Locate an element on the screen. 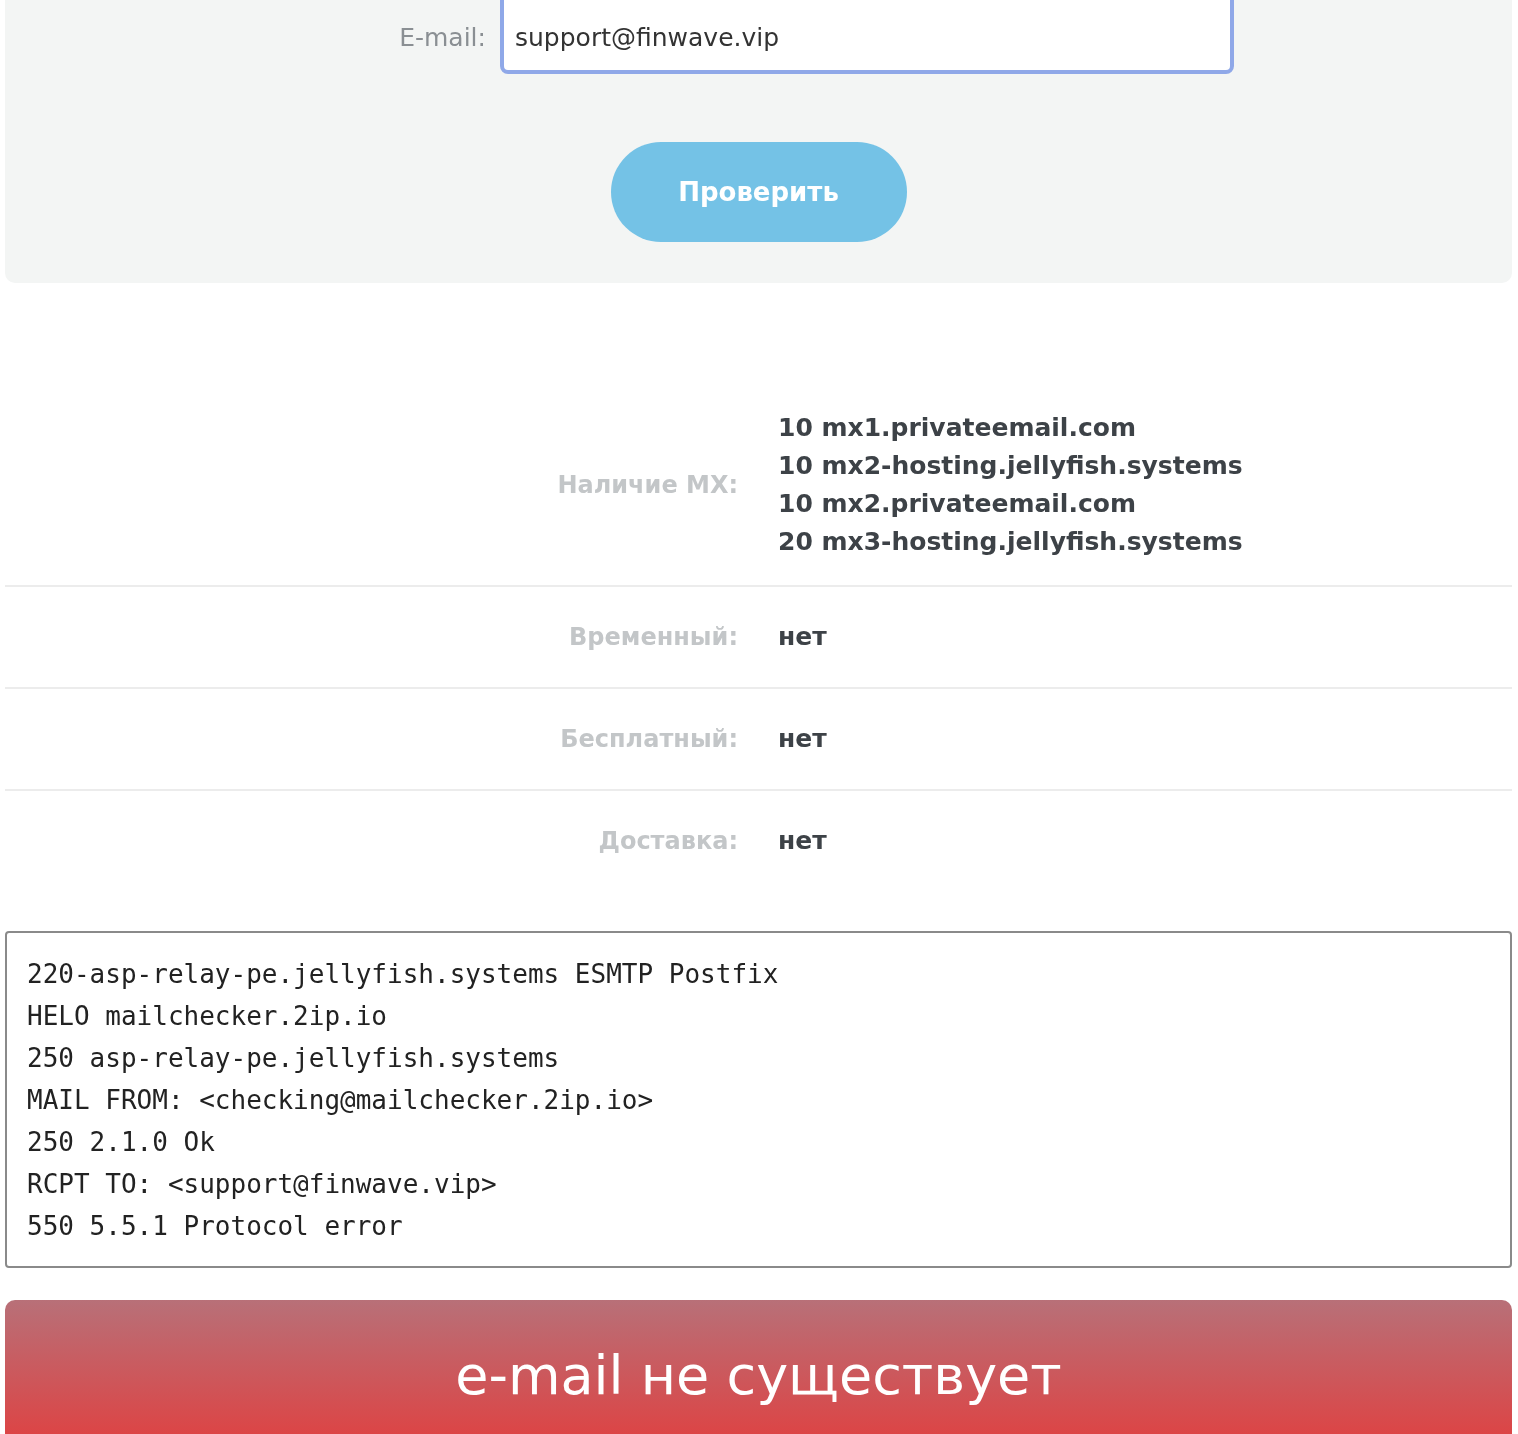  result-label: Временный: is located at coordinates (653, 637).